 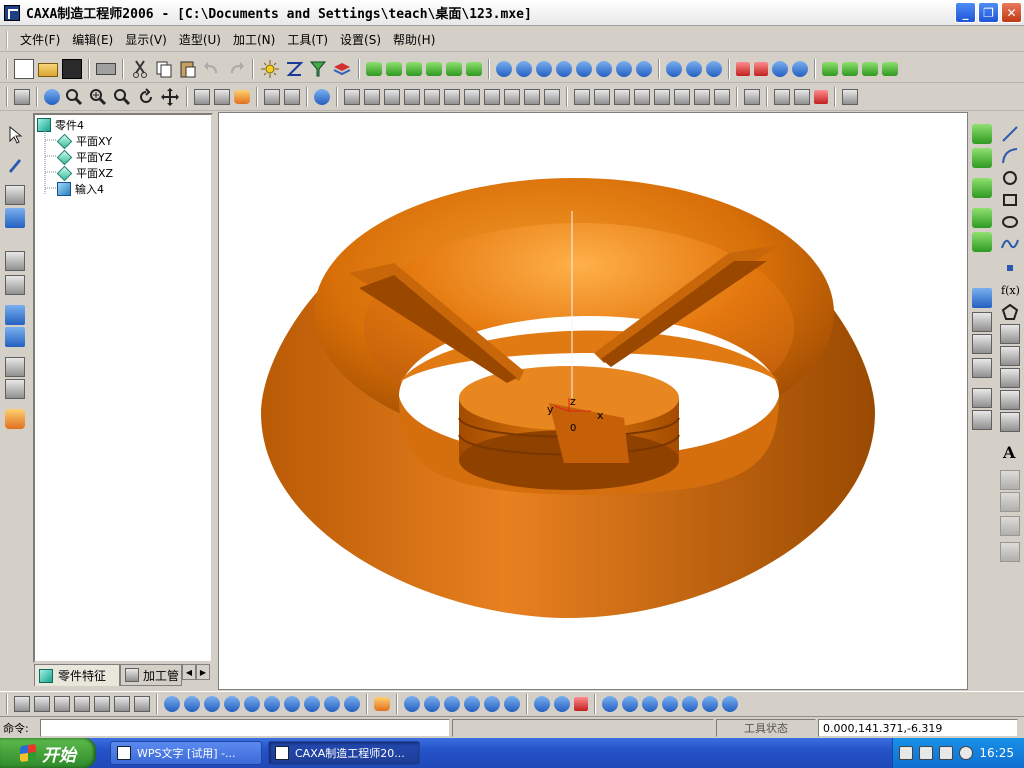 I want to click on path-tool-2-icon, so click(x=694, y=68).